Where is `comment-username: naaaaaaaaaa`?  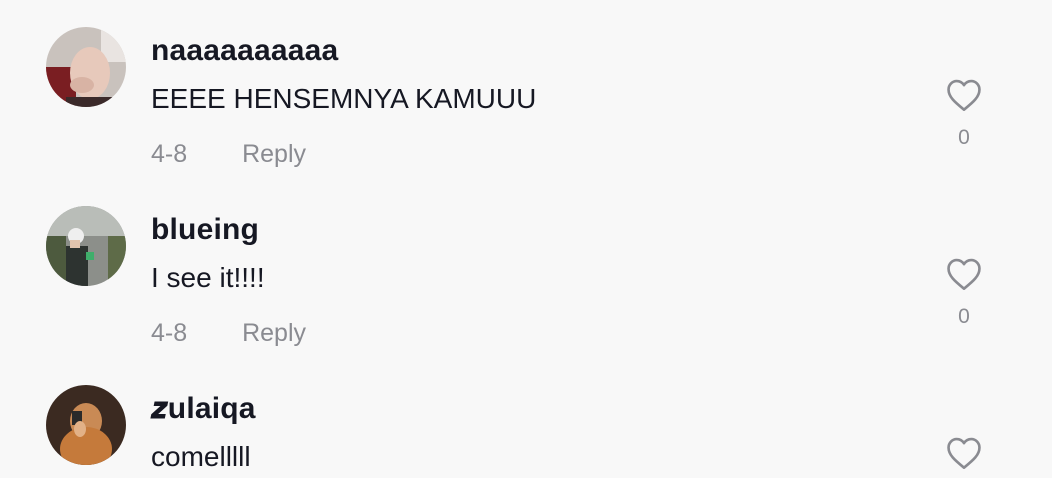
comment-username: naaaaaaaaaa is located at coordinates (244, 51).